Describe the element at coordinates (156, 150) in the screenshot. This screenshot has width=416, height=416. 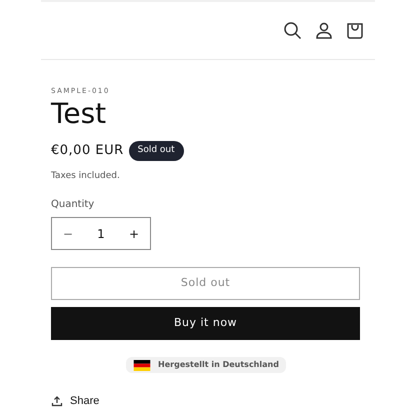
I see `sold-out-badge: Sold out` at that location.